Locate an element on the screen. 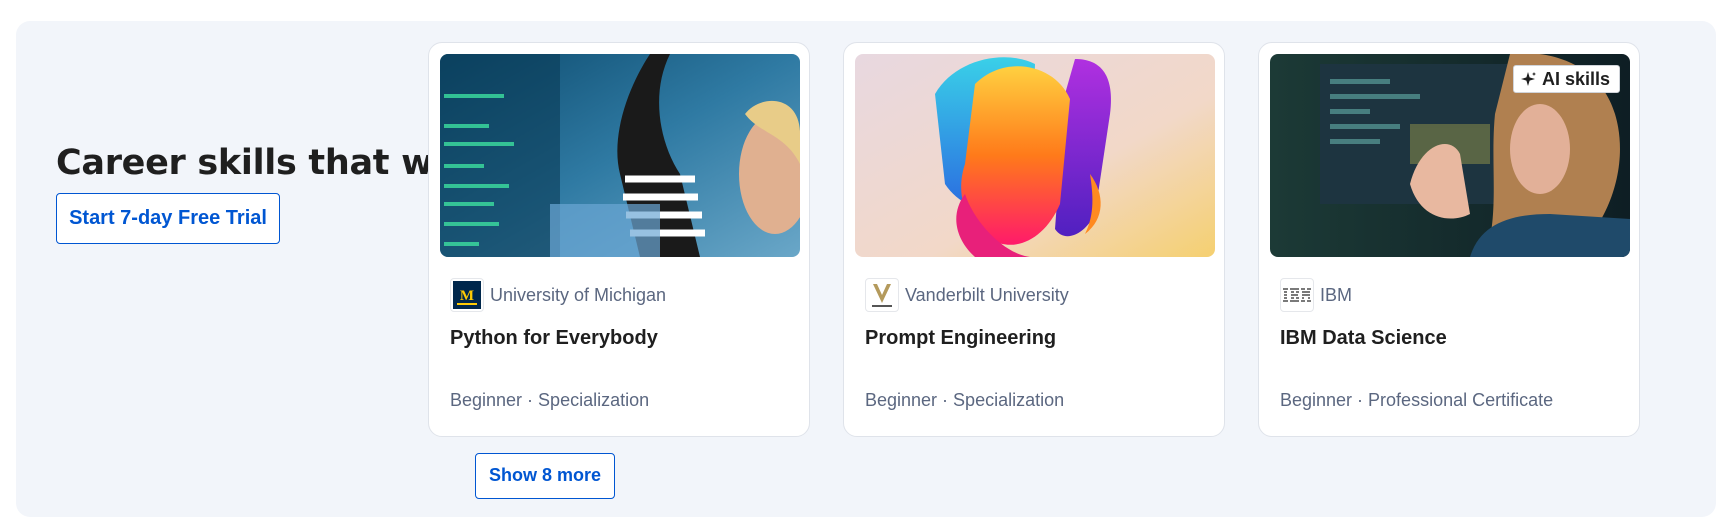 The width and height of the screenshot is (1732, 530). sparkle-icon is located at coordinates (1528, 79).